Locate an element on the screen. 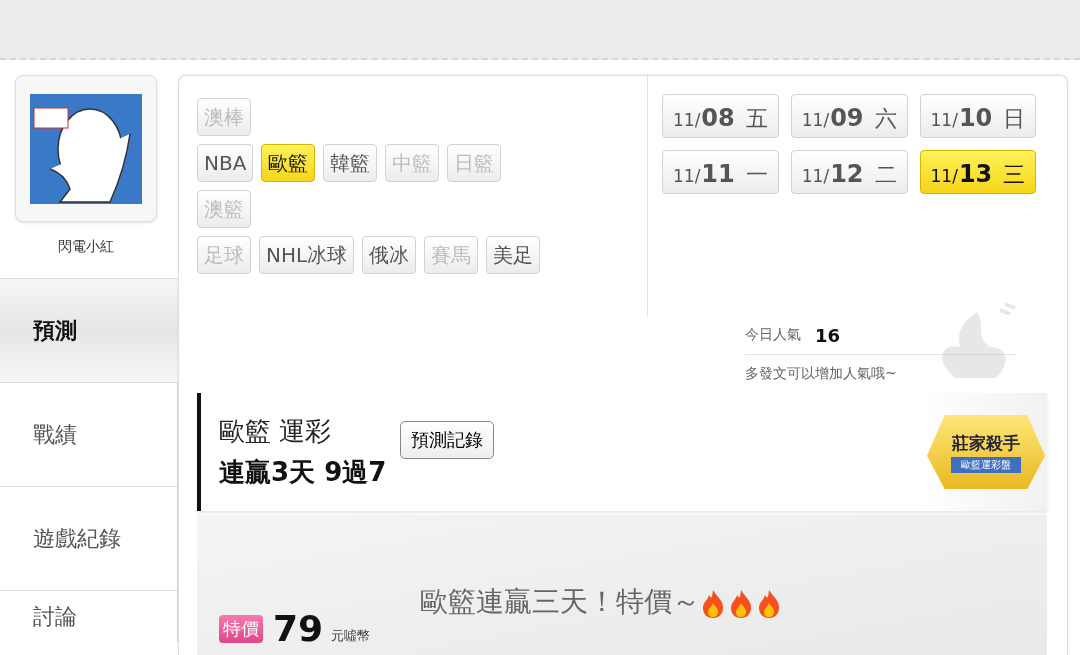 This screenshot has height=655, width=1080. date-button: 11/10 日 is located at coordinates (978, 116).